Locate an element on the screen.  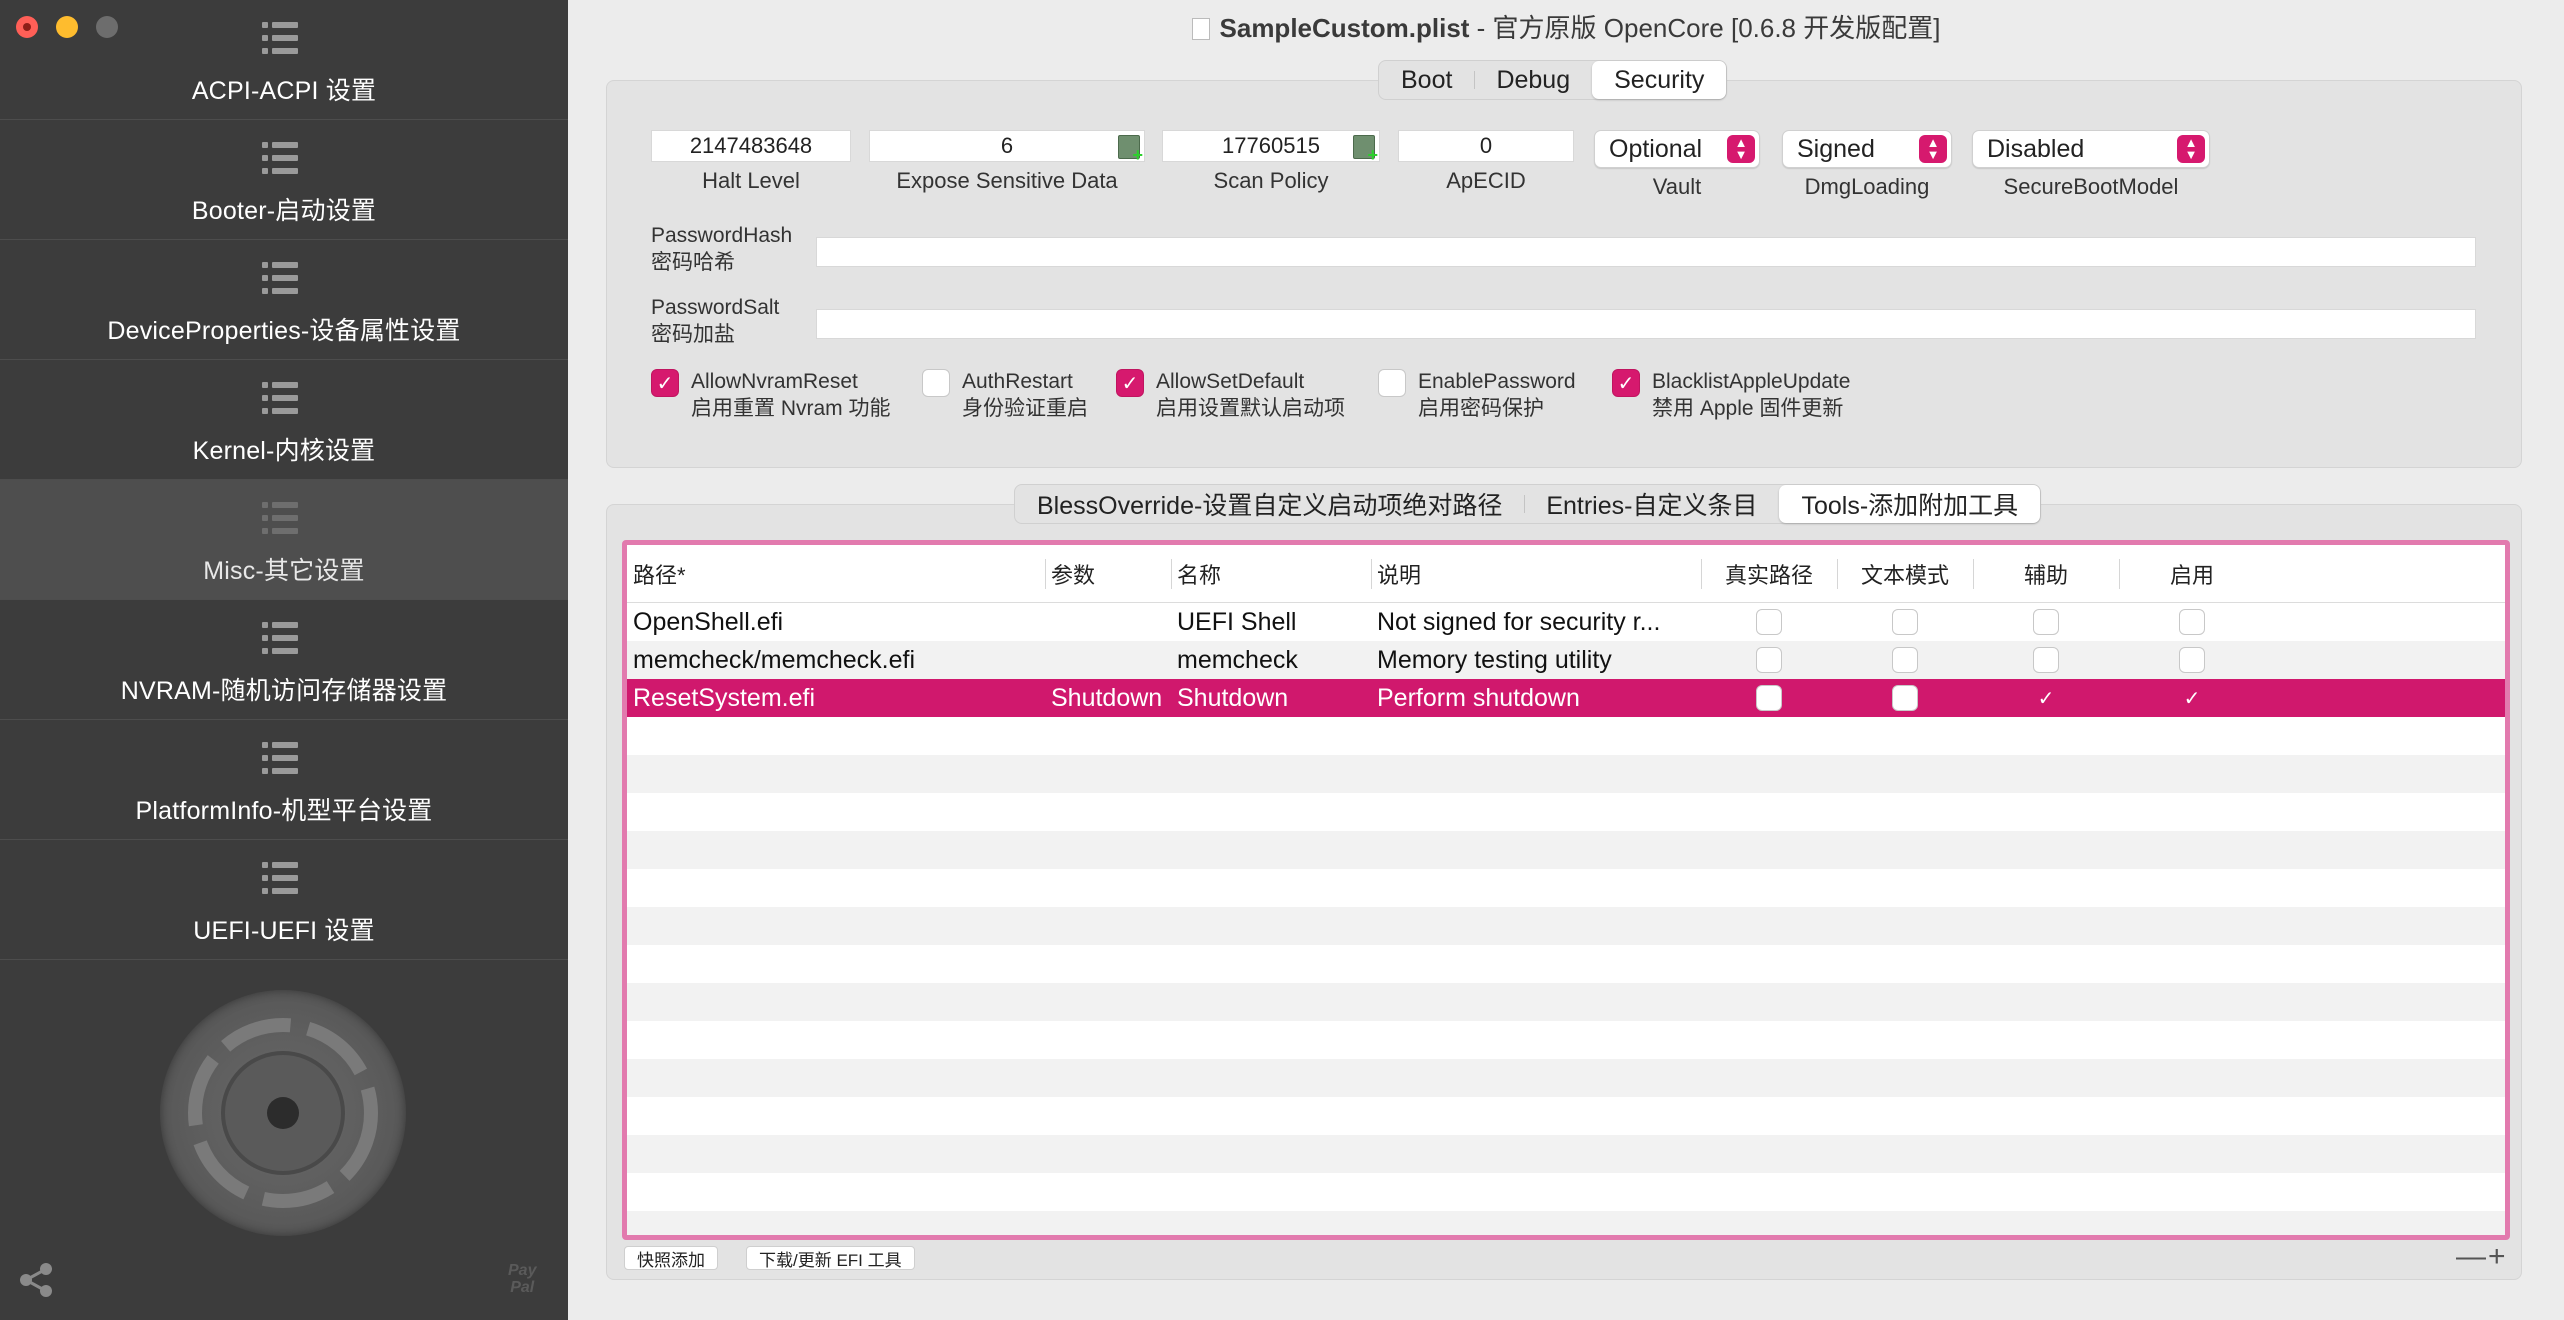
tab-security: Security is located at coordinates (1659, 80).